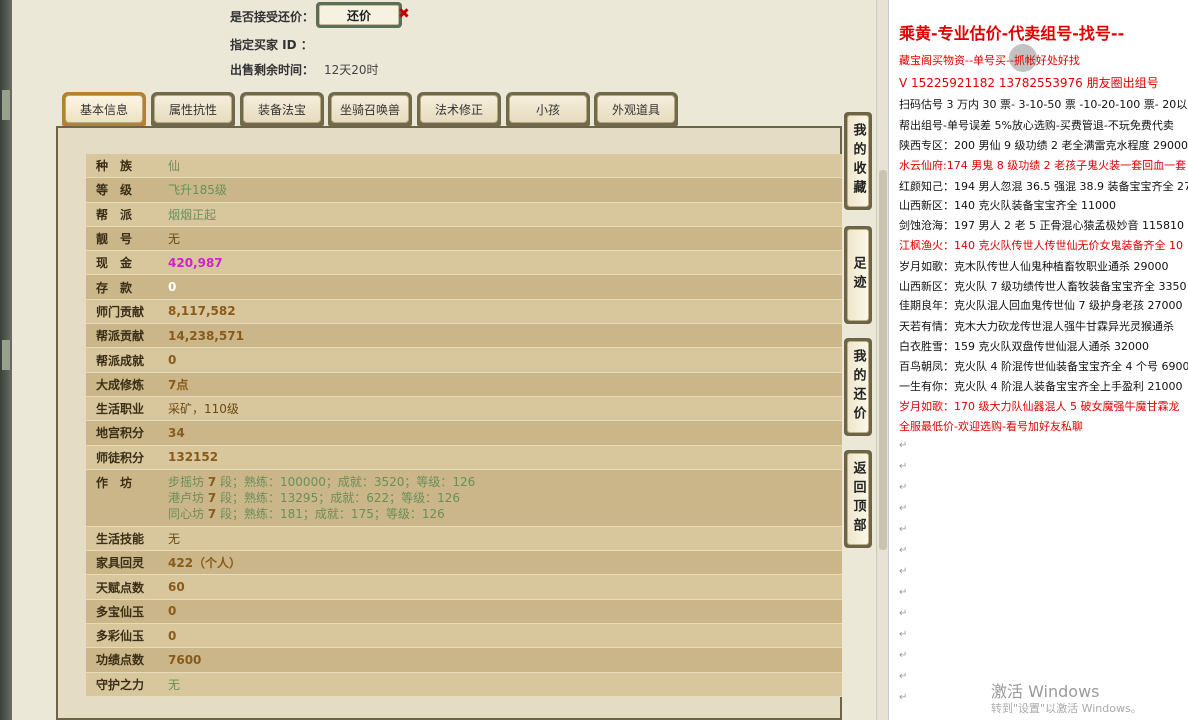 Image resolution: width=1188 pixels, height=720 pixels. I want to click on tab-label: 坐骑召唤兽, so click(370, 109).